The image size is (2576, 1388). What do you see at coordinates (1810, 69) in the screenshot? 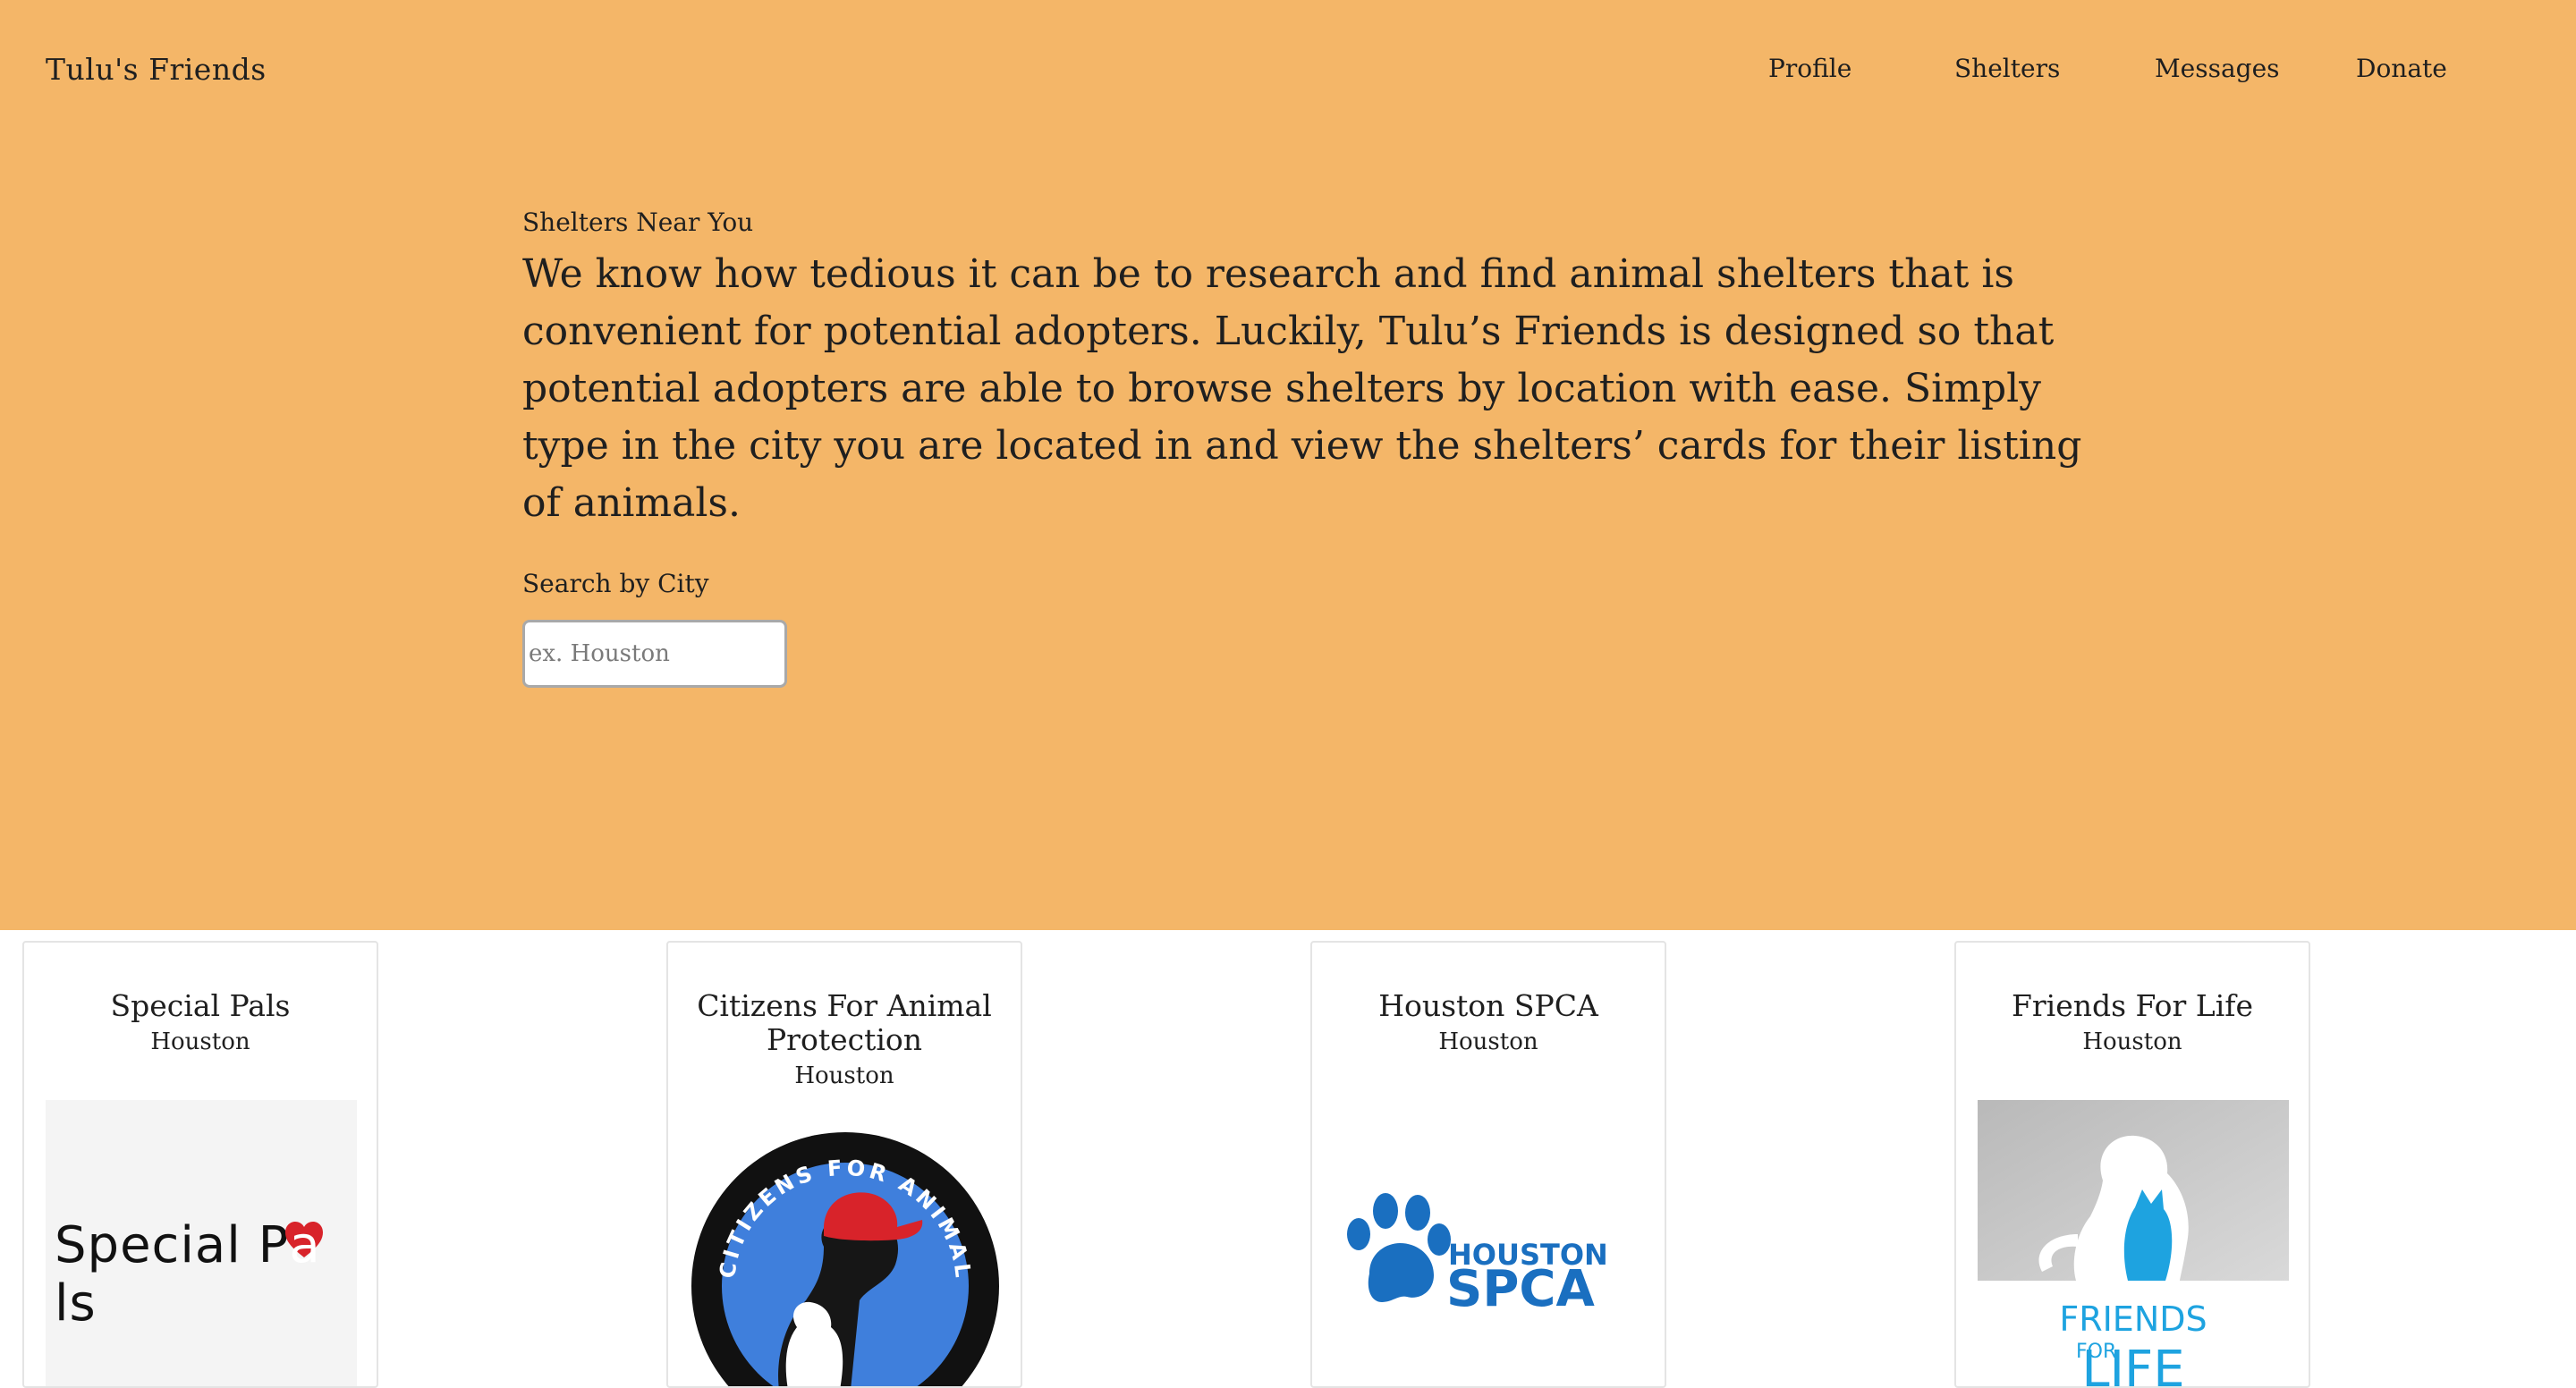
I see `nav-profile-link: Profile` at bounding box center [1810, 69].